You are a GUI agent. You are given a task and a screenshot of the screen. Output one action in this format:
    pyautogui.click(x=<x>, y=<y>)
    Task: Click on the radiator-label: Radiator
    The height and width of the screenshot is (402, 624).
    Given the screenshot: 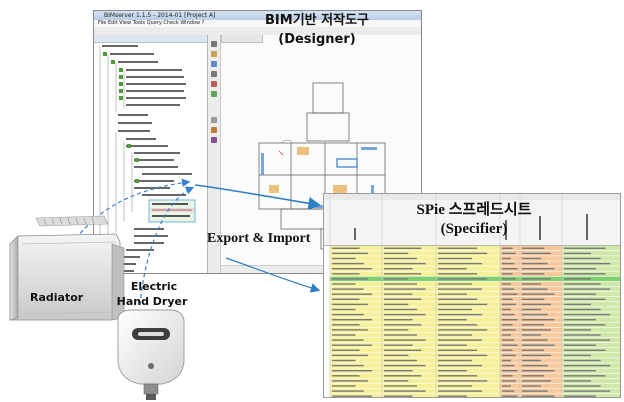 What is the action you would take?
    pyautogui.click(x=57, y=297)
    